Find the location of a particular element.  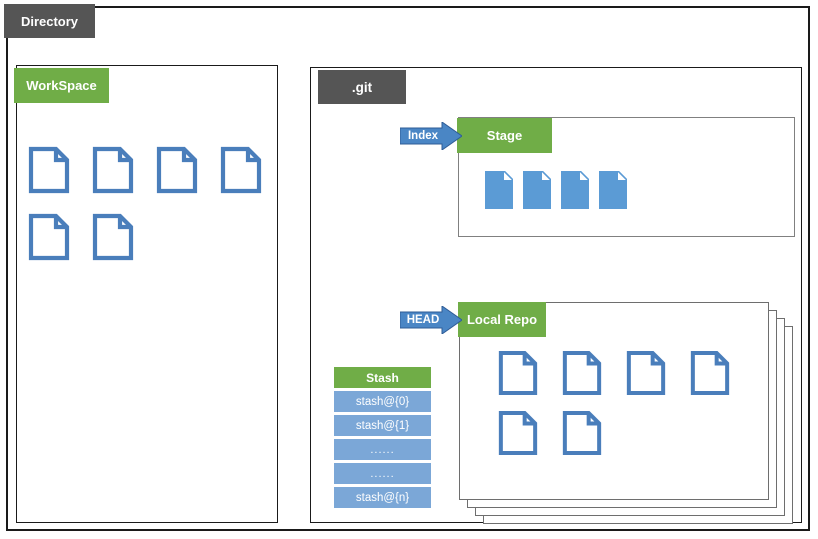

stash-table-header: Stash is located at coordinates (382, 377).